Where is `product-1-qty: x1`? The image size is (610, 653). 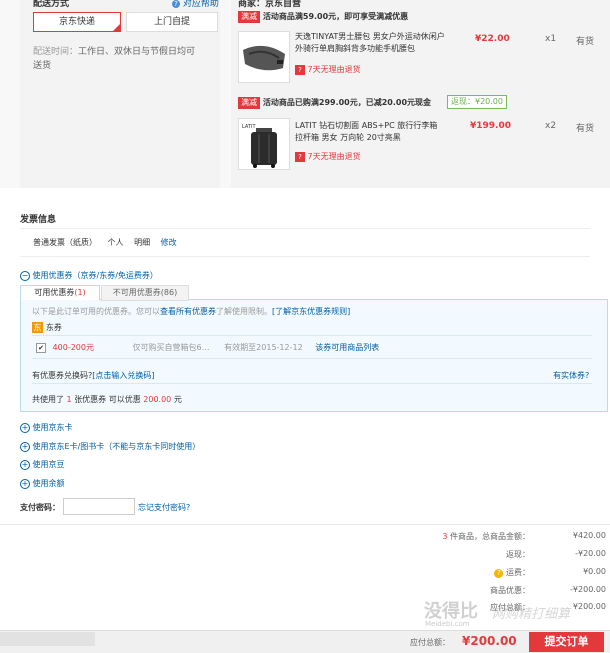
product-1-qty: x1 is located at coordinates (551, 39).